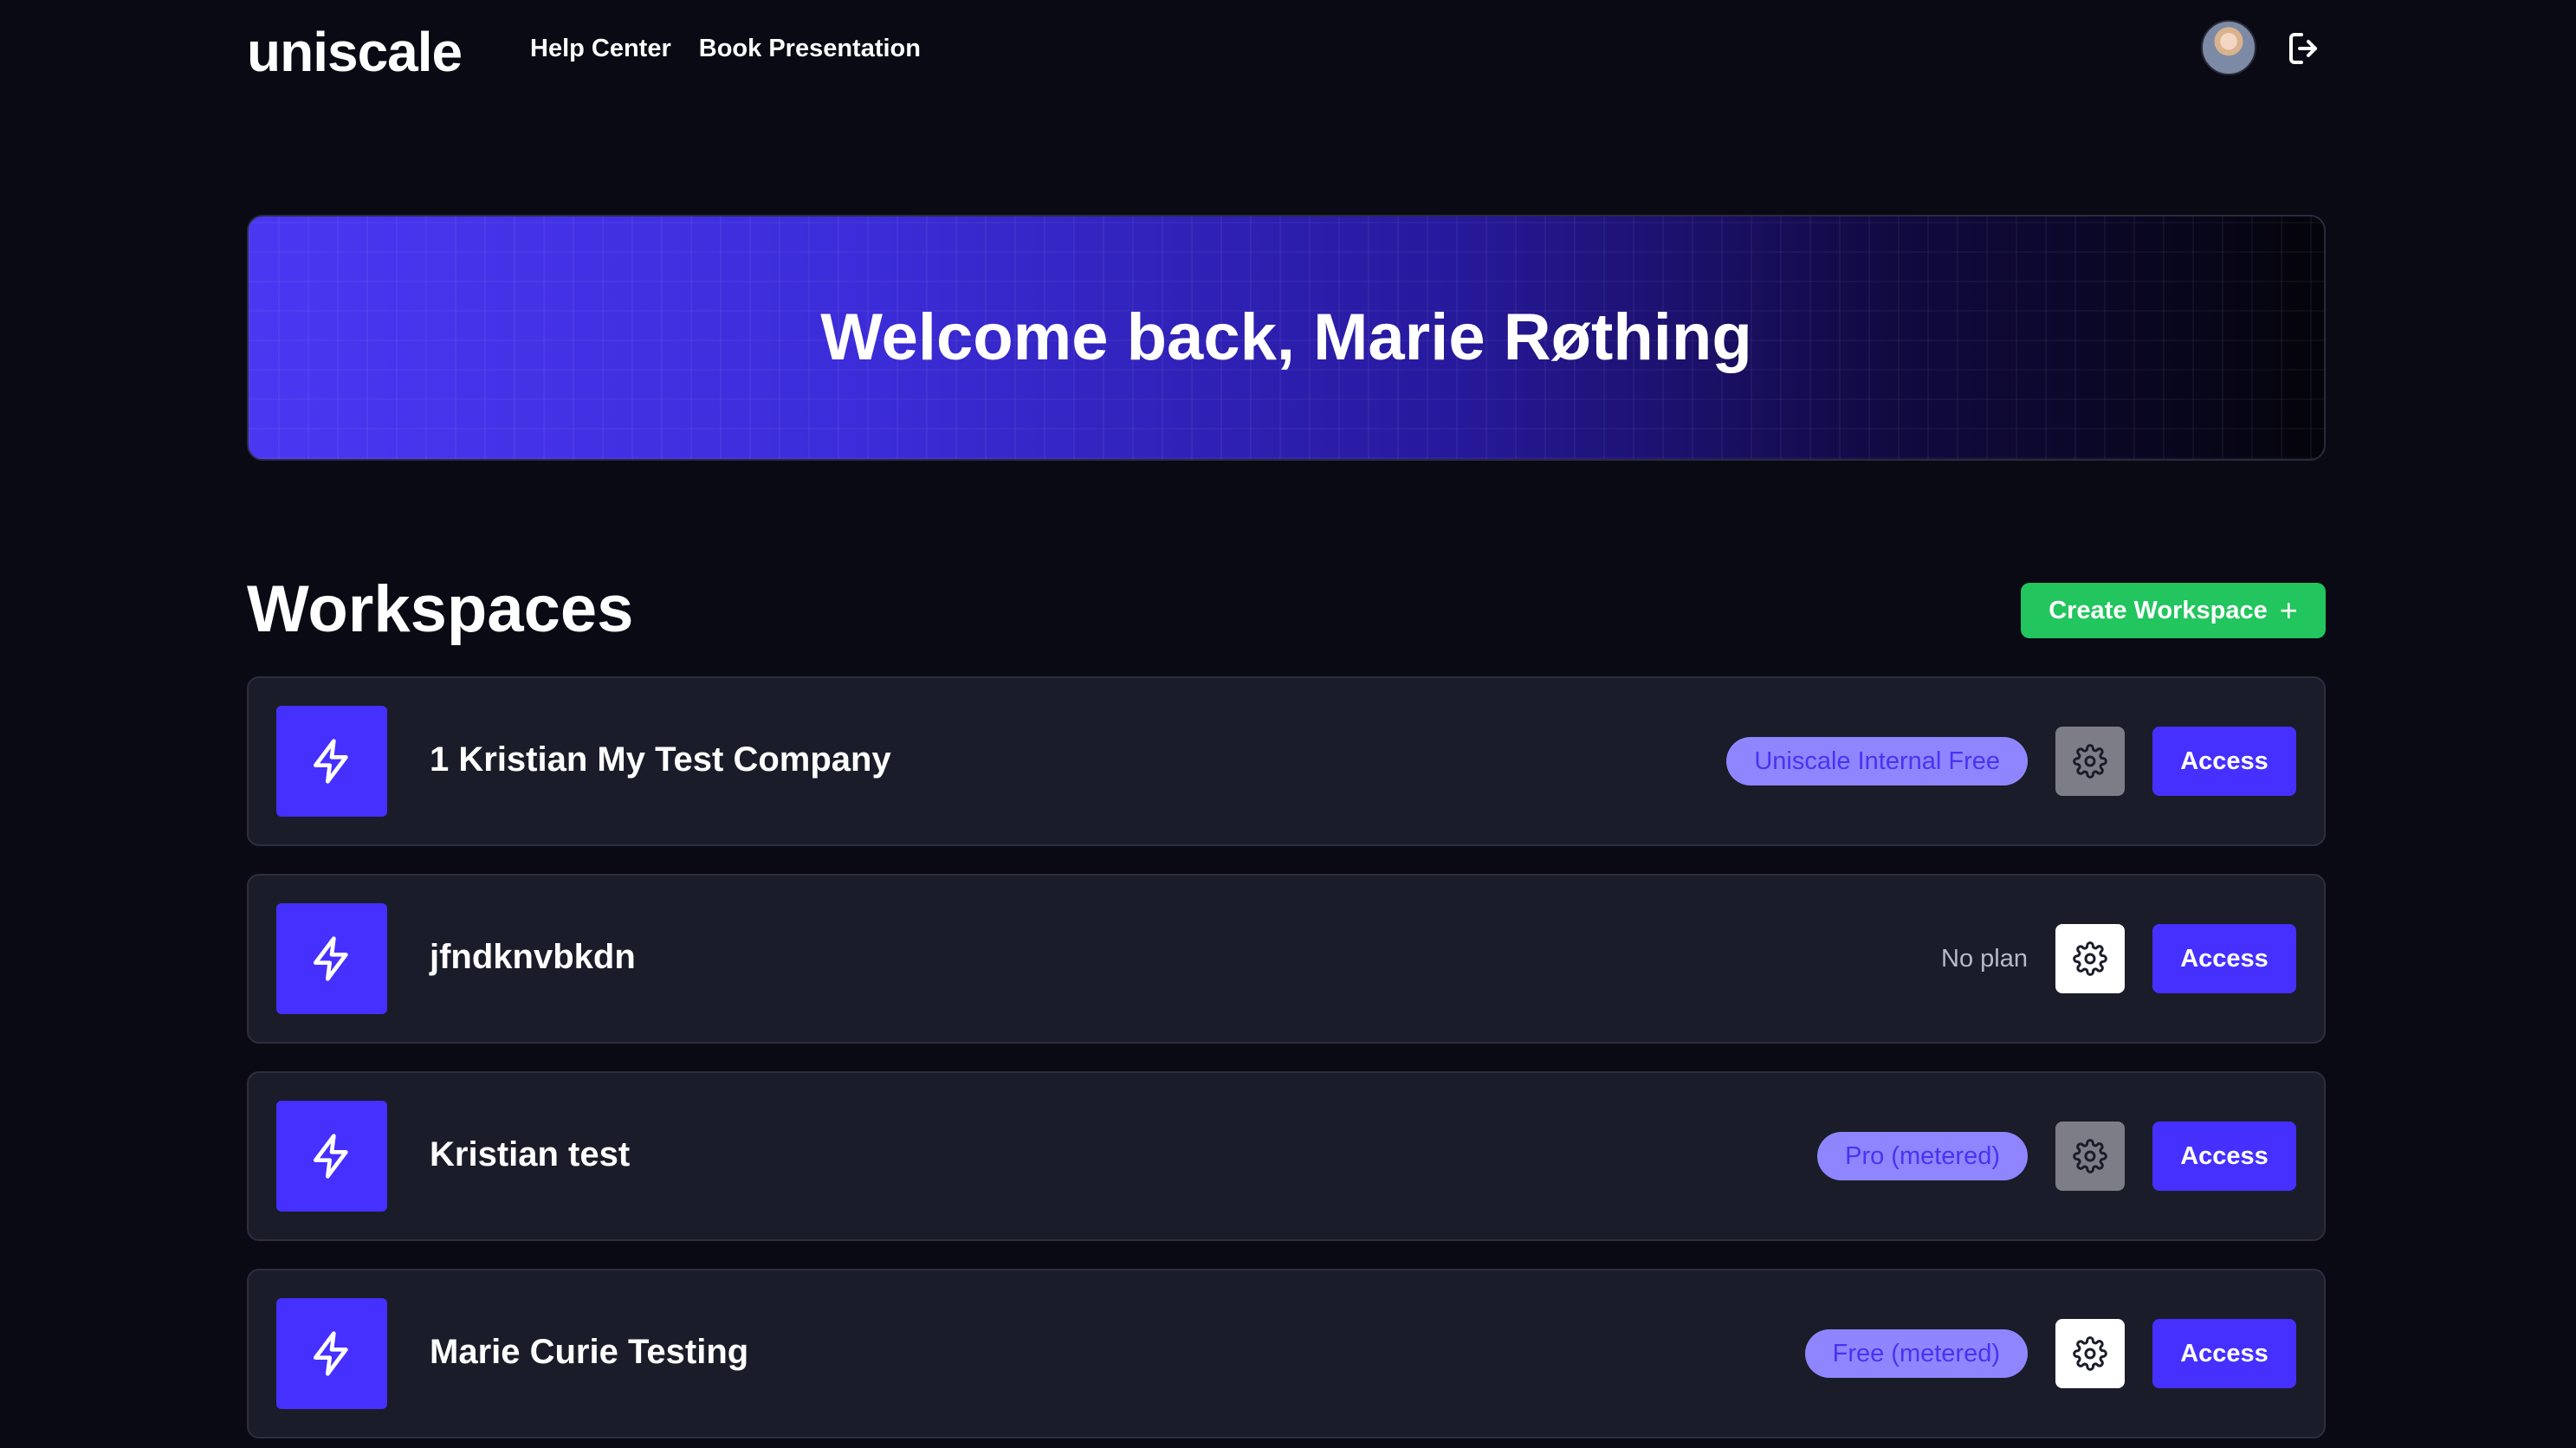 Image resolution: width=2576 pixels, height=1448 pixels. What do you see at coordinates (2228, 47) in the screenshot?
I see `user-avatar` at bounding box center [2228, 47].